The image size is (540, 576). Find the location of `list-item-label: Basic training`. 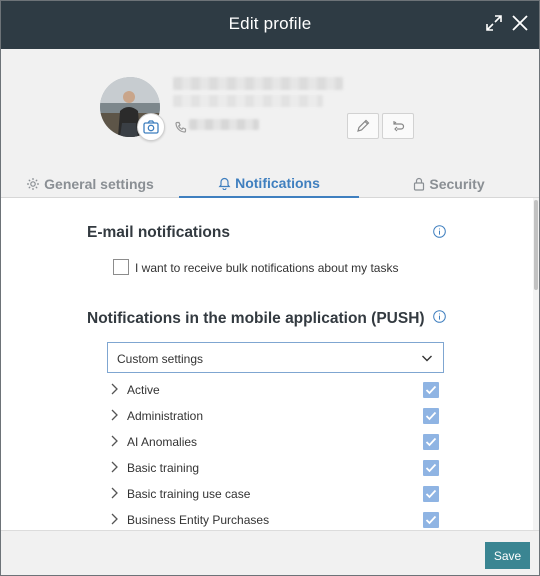

list-item-label: Basic training is located at coordinates (163, 468).